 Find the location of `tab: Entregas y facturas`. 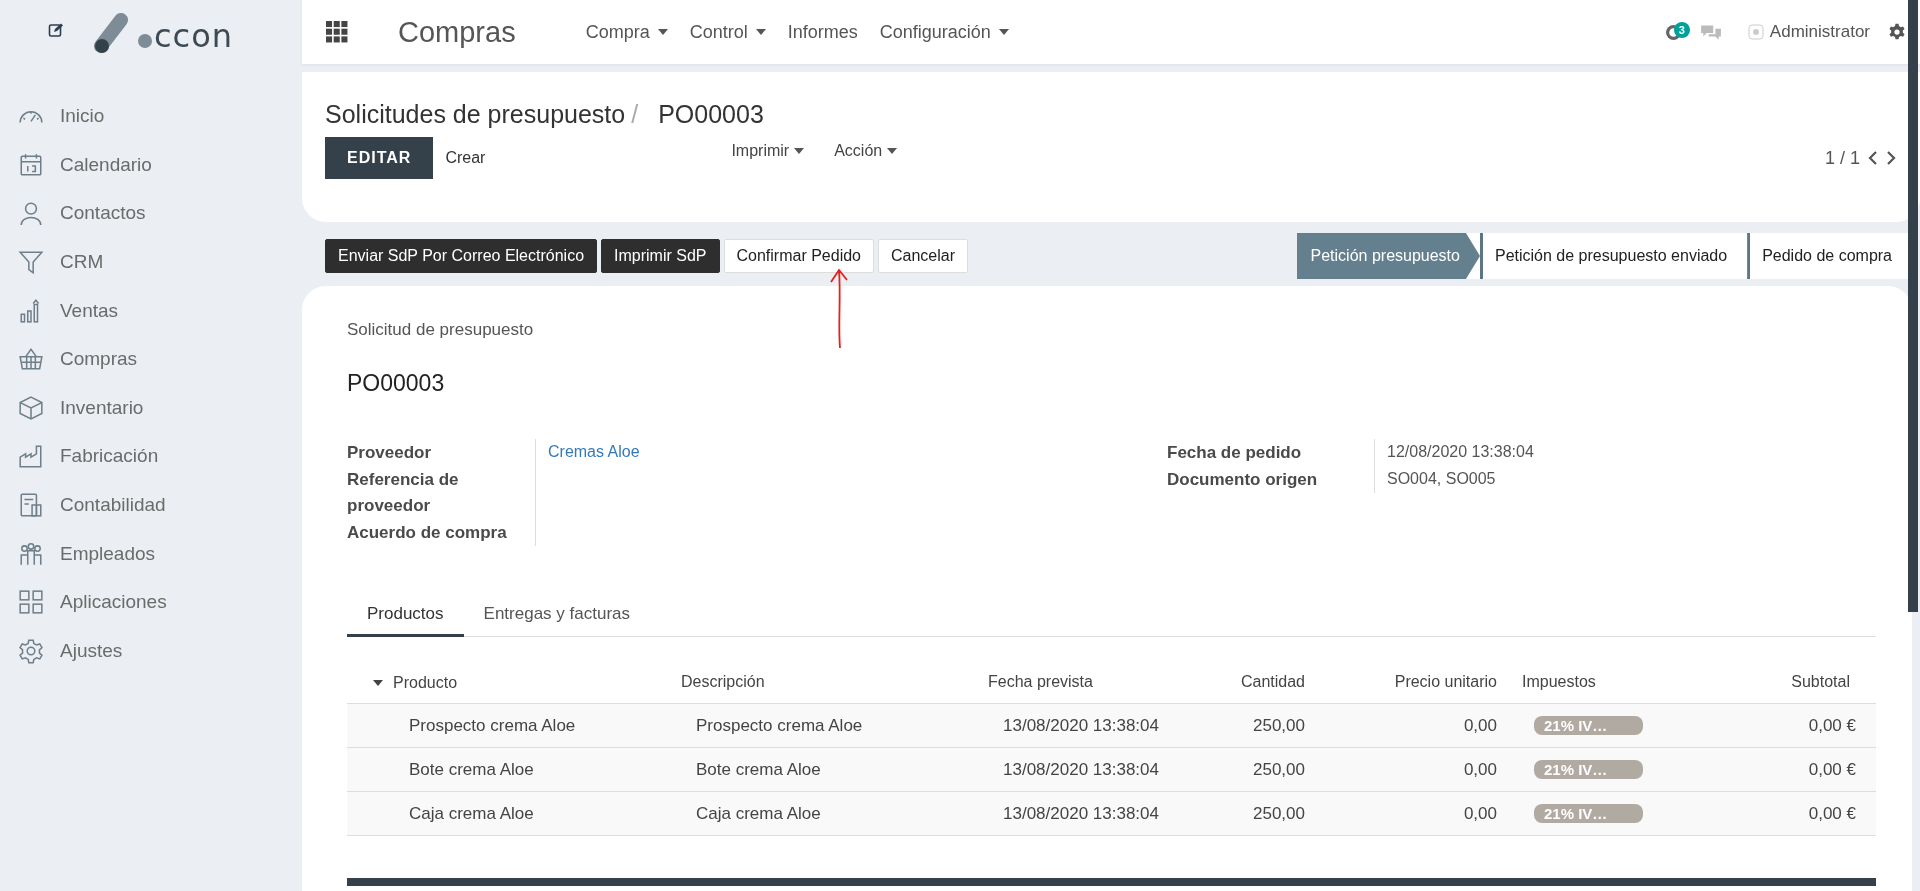

tab: Entregas y facturas is located at coordinates (556, 615).